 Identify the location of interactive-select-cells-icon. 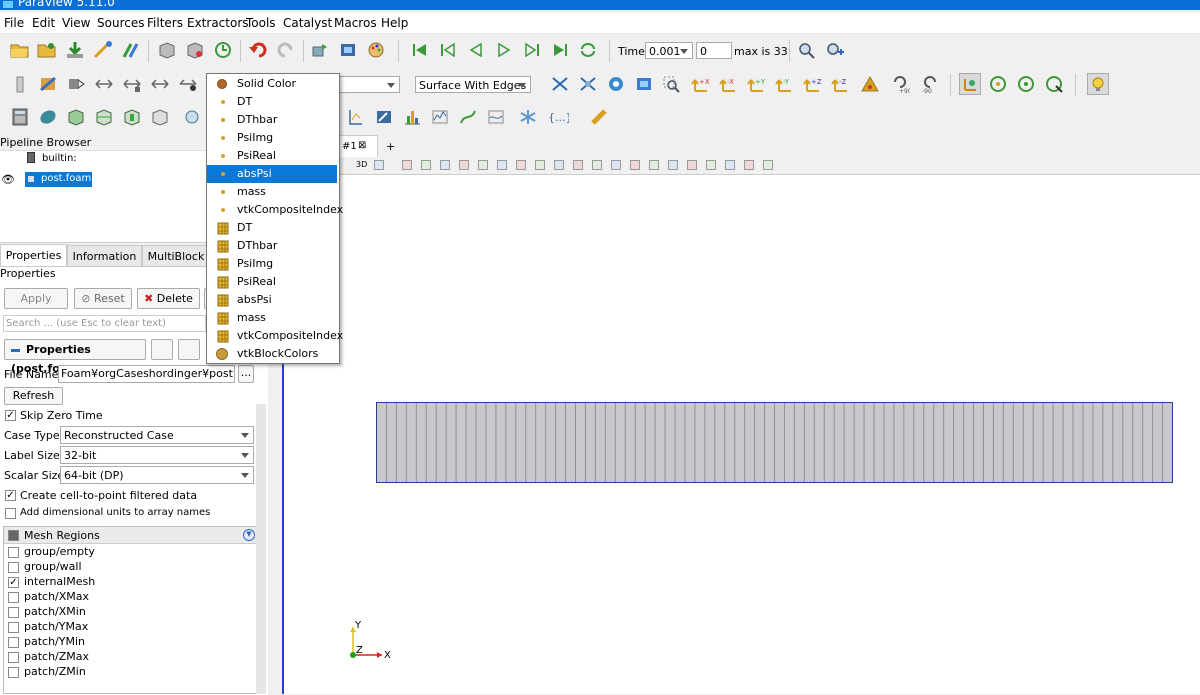
(502, 165).